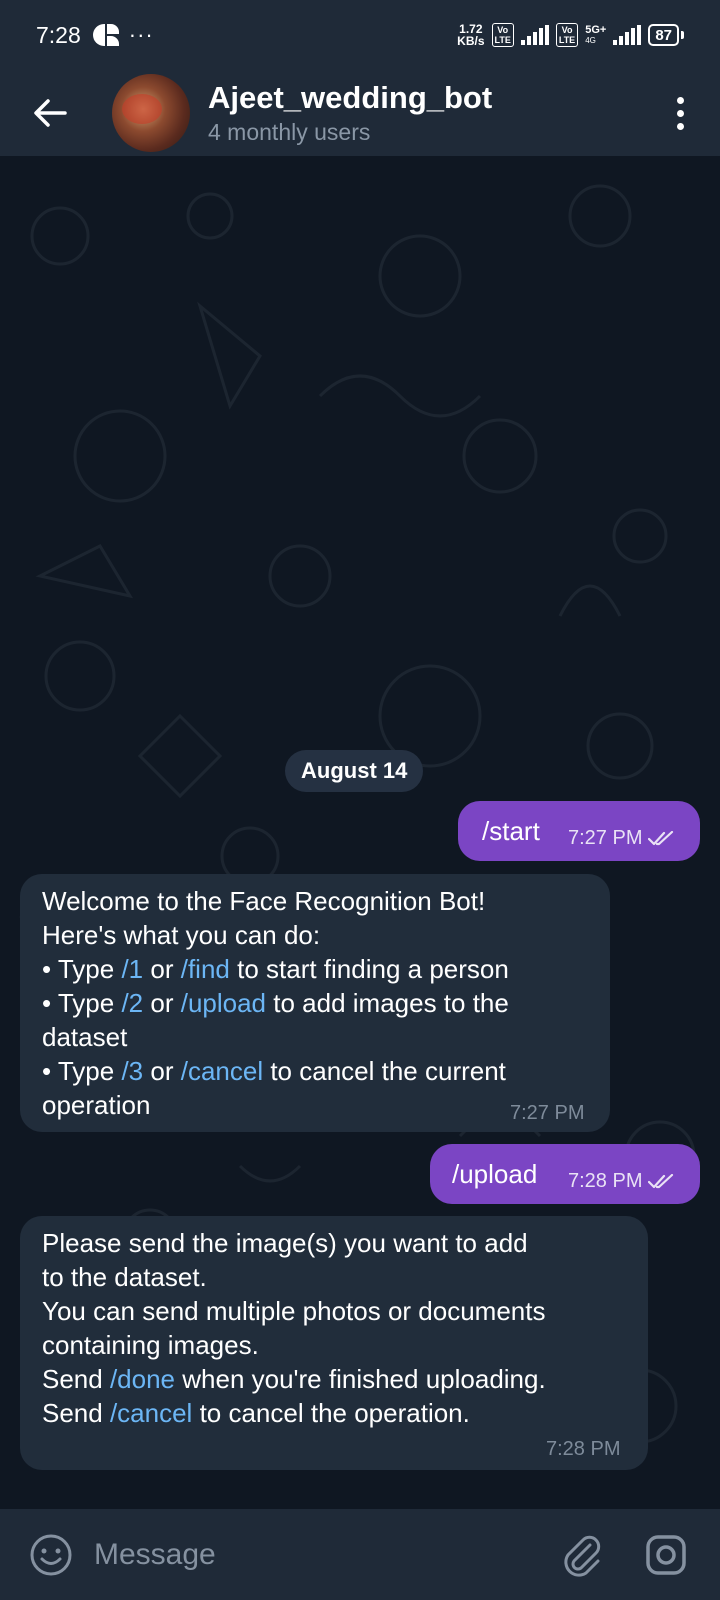 This screenshot has width=720, height=1600. I want to click on command-link: /1, so click(132, 969).